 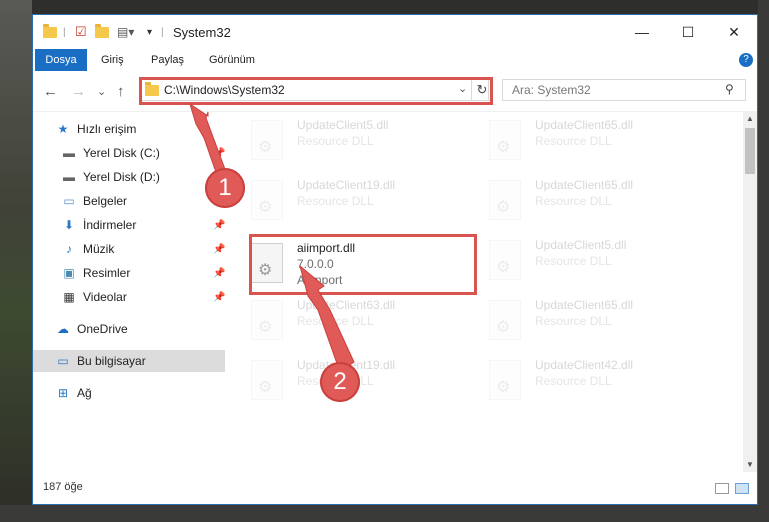 I want to click on search-input: Ara: System32 ⚲, so click(x=624, y=90).